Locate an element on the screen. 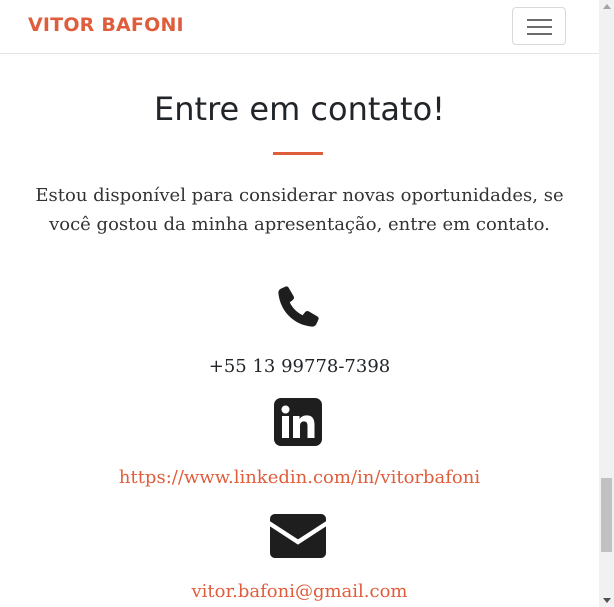  envelope-icon is located at coordinates (298, 536).